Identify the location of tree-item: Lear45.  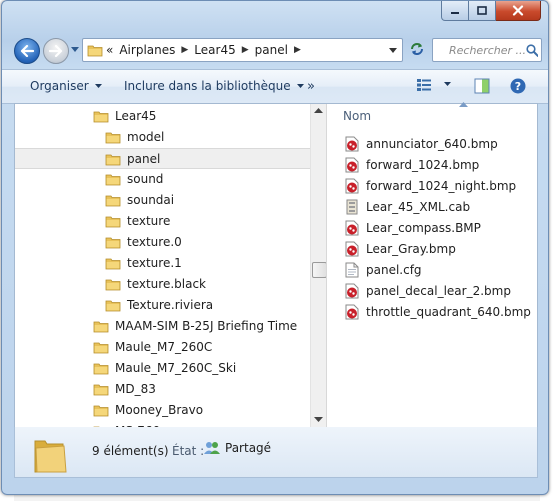
(162, 116).